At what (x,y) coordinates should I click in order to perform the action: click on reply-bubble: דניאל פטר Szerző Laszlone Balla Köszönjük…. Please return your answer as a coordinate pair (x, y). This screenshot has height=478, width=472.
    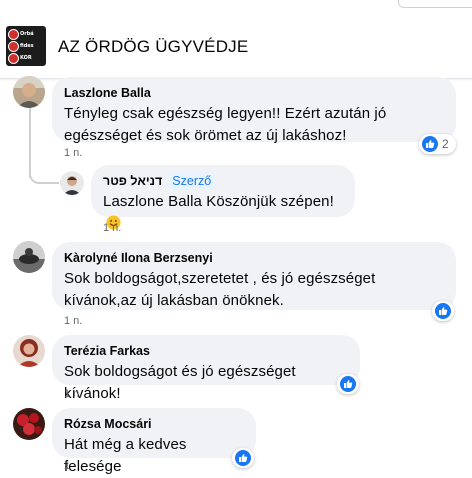
    Looking at the image, I should click on (223, 197).